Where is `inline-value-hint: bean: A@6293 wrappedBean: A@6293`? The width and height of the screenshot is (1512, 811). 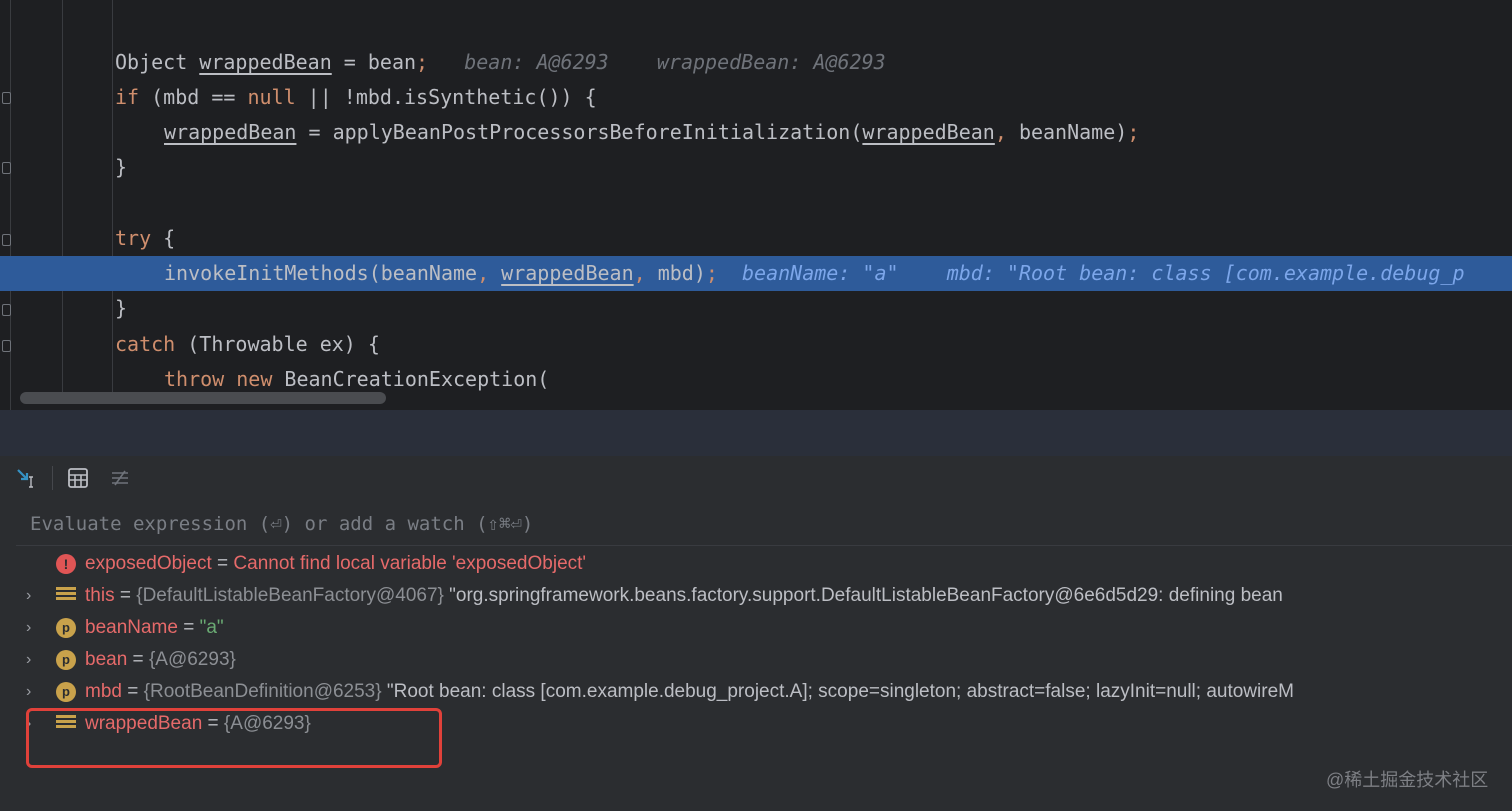 inline-value-hint: bean: A@6293 wrappedBean: A@6293 is located at coordinates (657, 62).